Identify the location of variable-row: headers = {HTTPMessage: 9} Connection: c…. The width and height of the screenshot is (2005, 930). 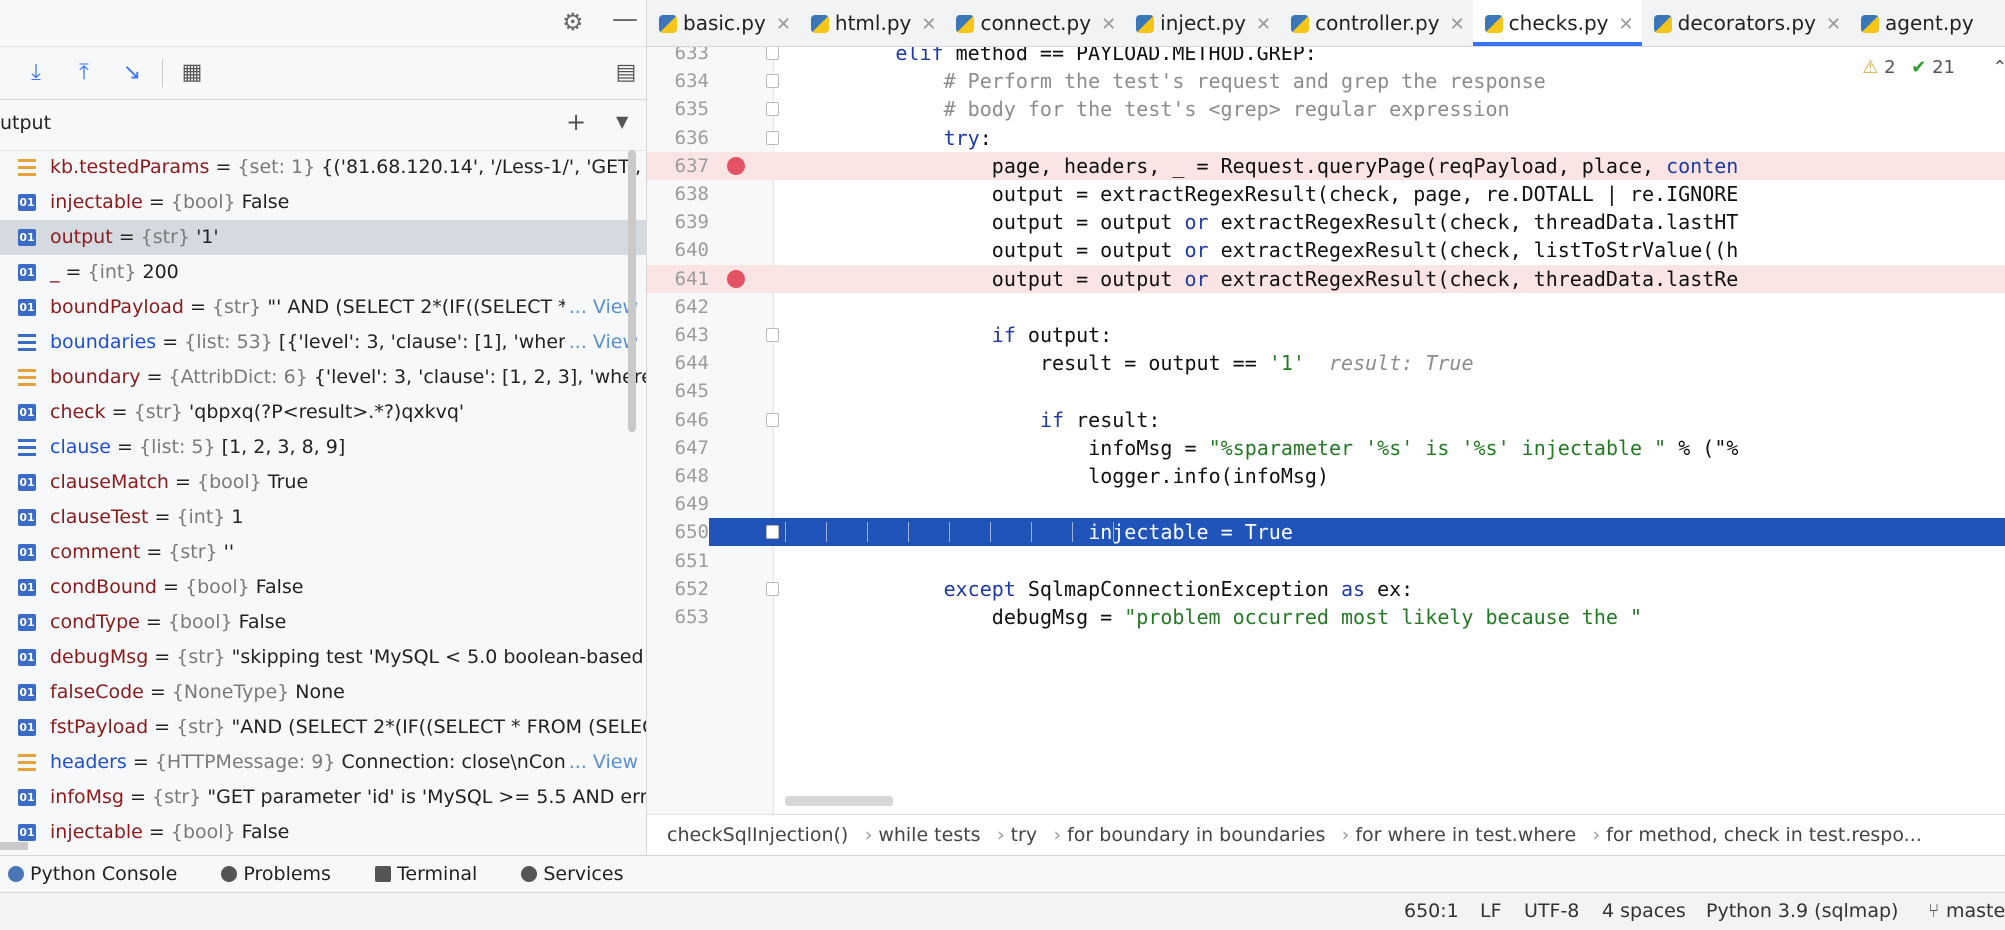
(323, 762).